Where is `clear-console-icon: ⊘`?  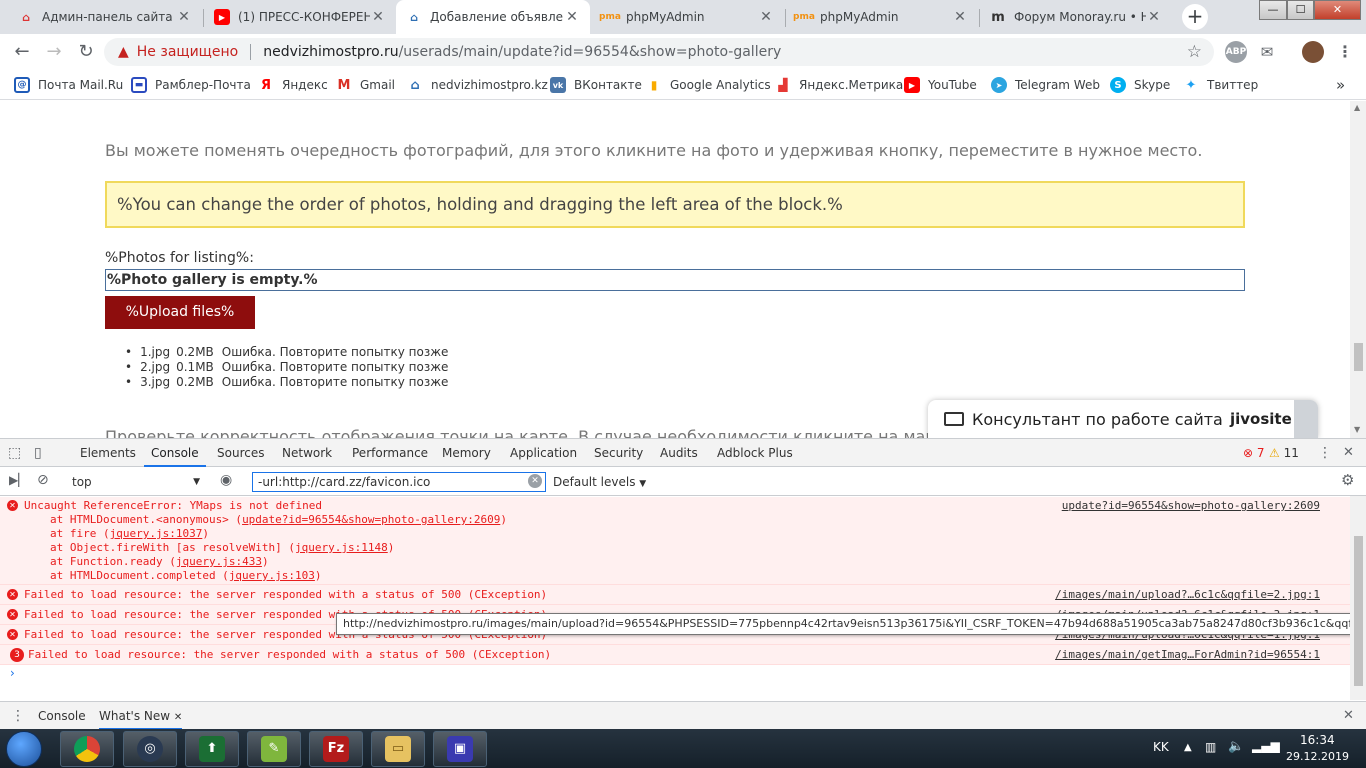 clear-console-icon: ⊘ is located at coordinates (43, 480).